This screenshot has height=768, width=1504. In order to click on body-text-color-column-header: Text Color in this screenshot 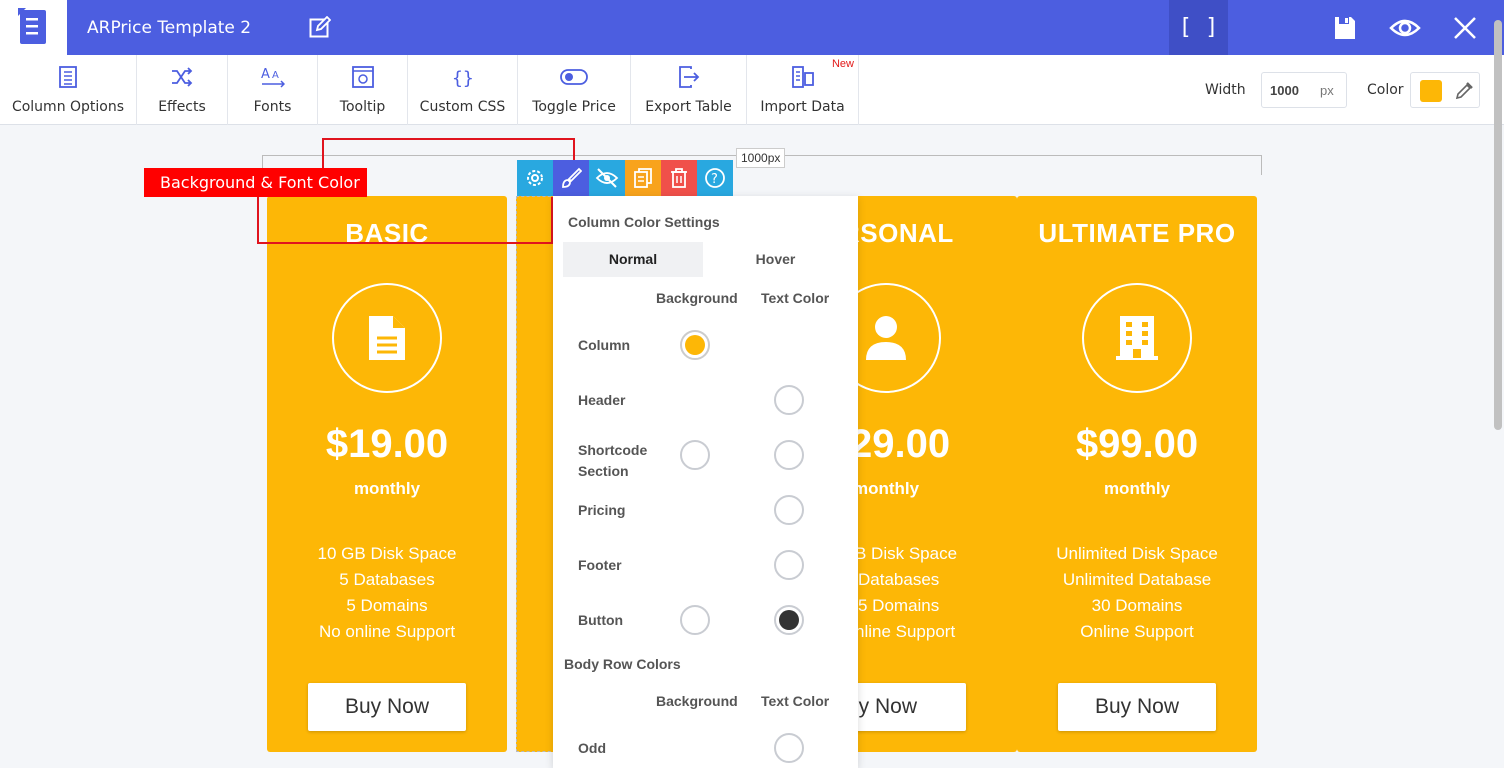, I will do `click(795, 701)`.